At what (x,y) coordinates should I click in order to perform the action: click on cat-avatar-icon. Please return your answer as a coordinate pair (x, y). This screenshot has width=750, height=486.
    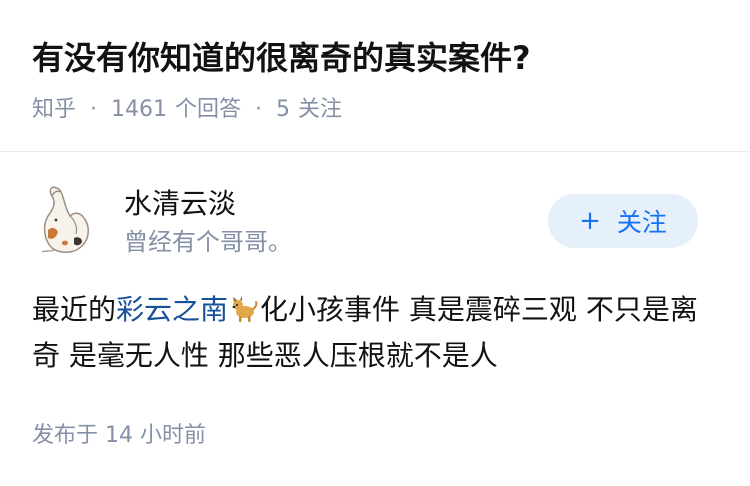
    Looking at the image, I should click on (66, 219).